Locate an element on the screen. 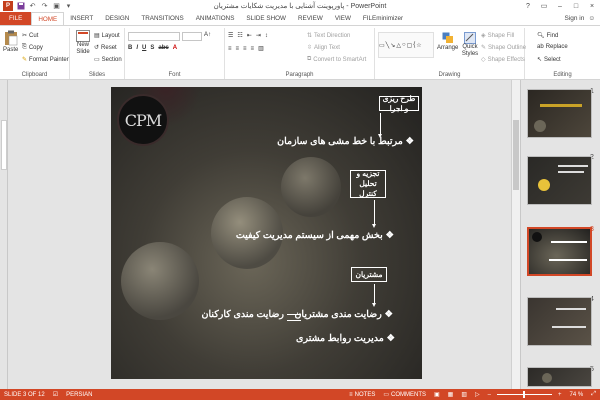 This screenshot has height=400, width=600. tab-insert: INSERT is located at coordinates (81, 18).